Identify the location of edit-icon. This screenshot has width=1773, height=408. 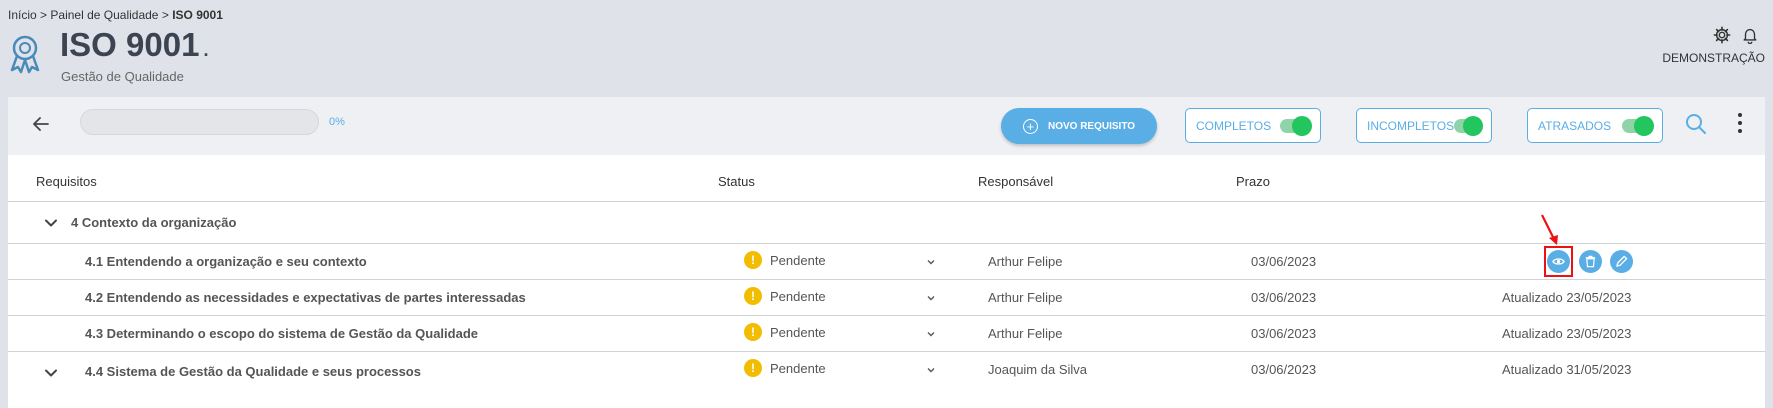
(1622, 261).